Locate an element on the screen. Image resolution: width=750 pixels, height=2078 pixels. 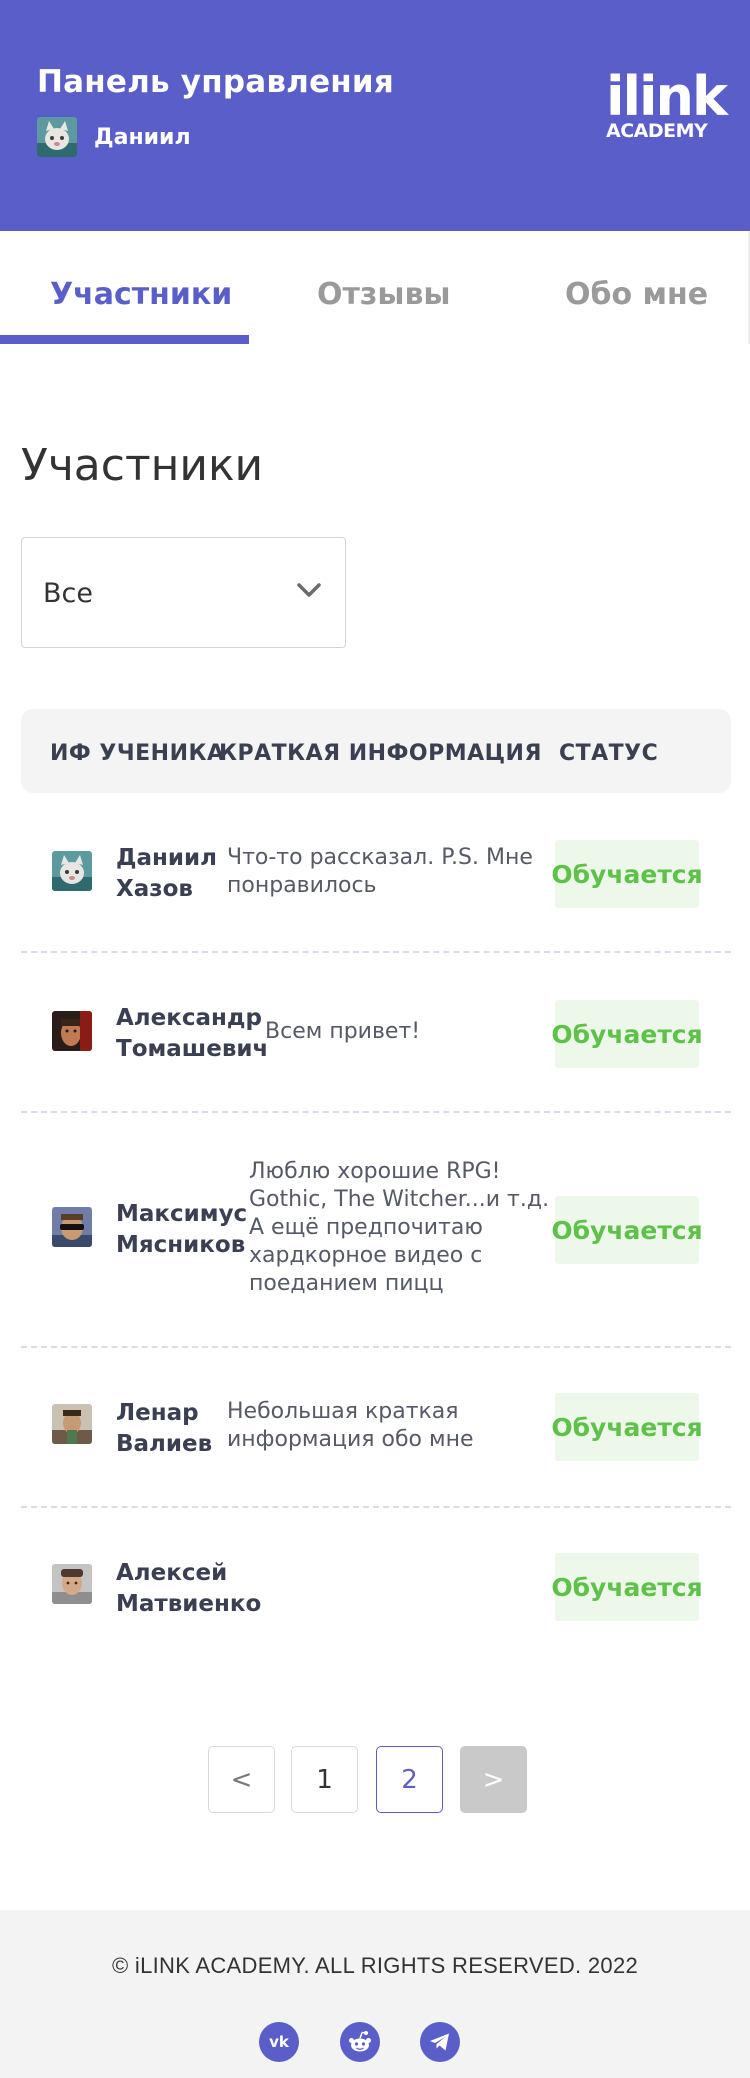
username: Даниил is located at coordinates (142, 137).